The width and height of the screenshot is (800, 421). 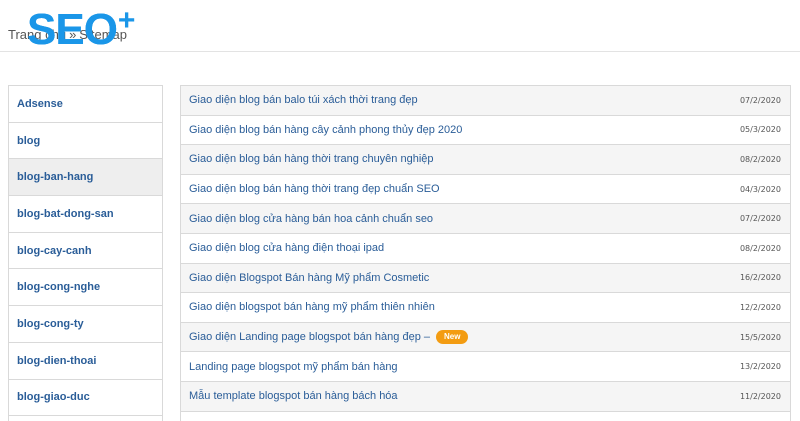 What do you see at coordinates (85, 141) in the screenshot?
I see `sidebar-item-blog: blog` at bounding box center [85, 141].